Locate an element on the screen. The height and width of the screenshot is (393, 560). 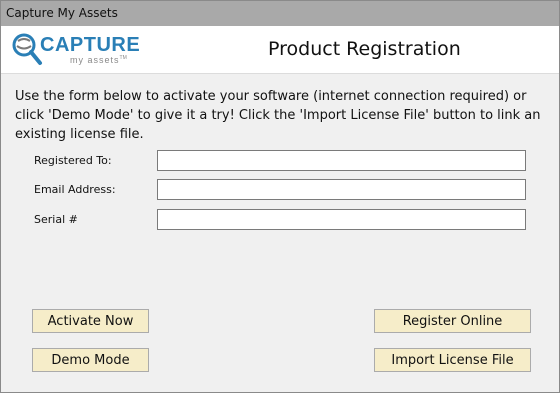
logo-trademark: TM is located at coordinates (123, 58).